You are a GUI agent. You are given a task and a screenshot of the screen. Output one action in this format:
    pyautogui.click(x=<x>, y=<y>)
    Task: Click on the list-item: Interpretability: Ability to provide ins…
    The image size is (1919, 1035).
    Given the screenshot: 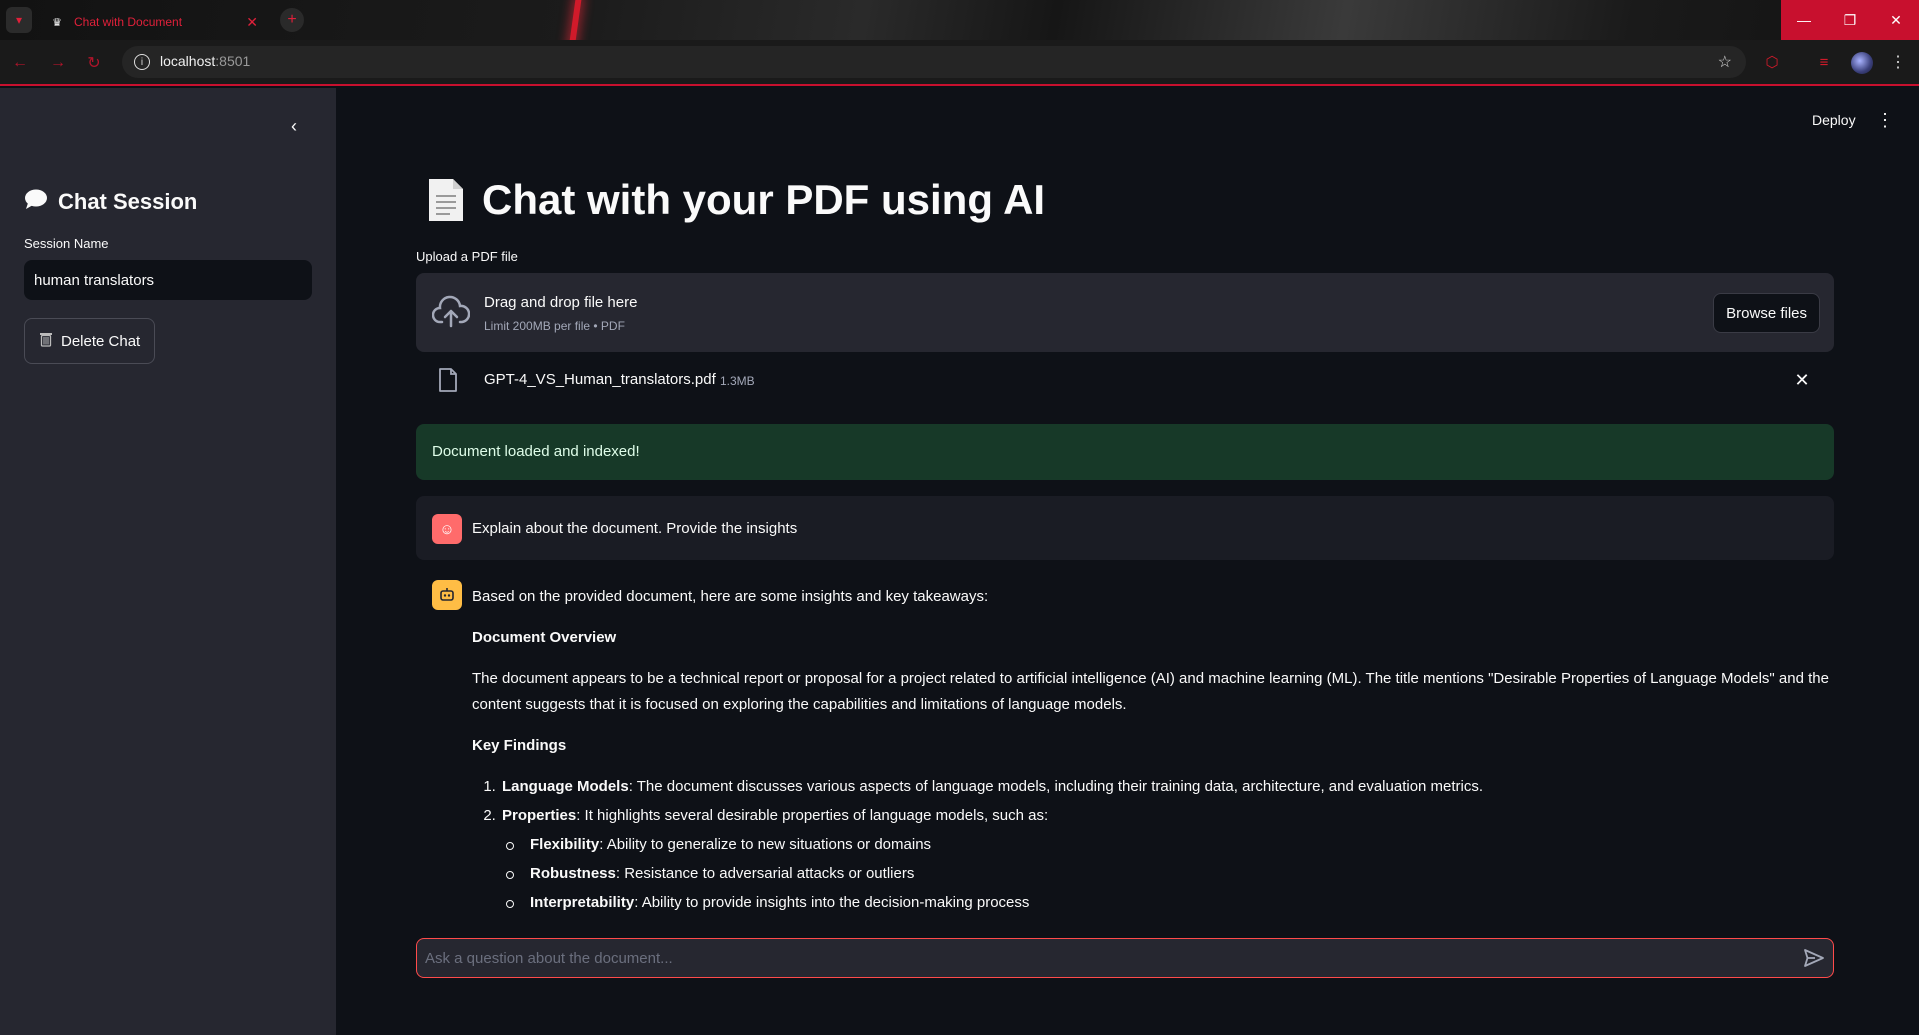 What is the action you would take?
    pyautogui.click(x=1169, y=903)
    